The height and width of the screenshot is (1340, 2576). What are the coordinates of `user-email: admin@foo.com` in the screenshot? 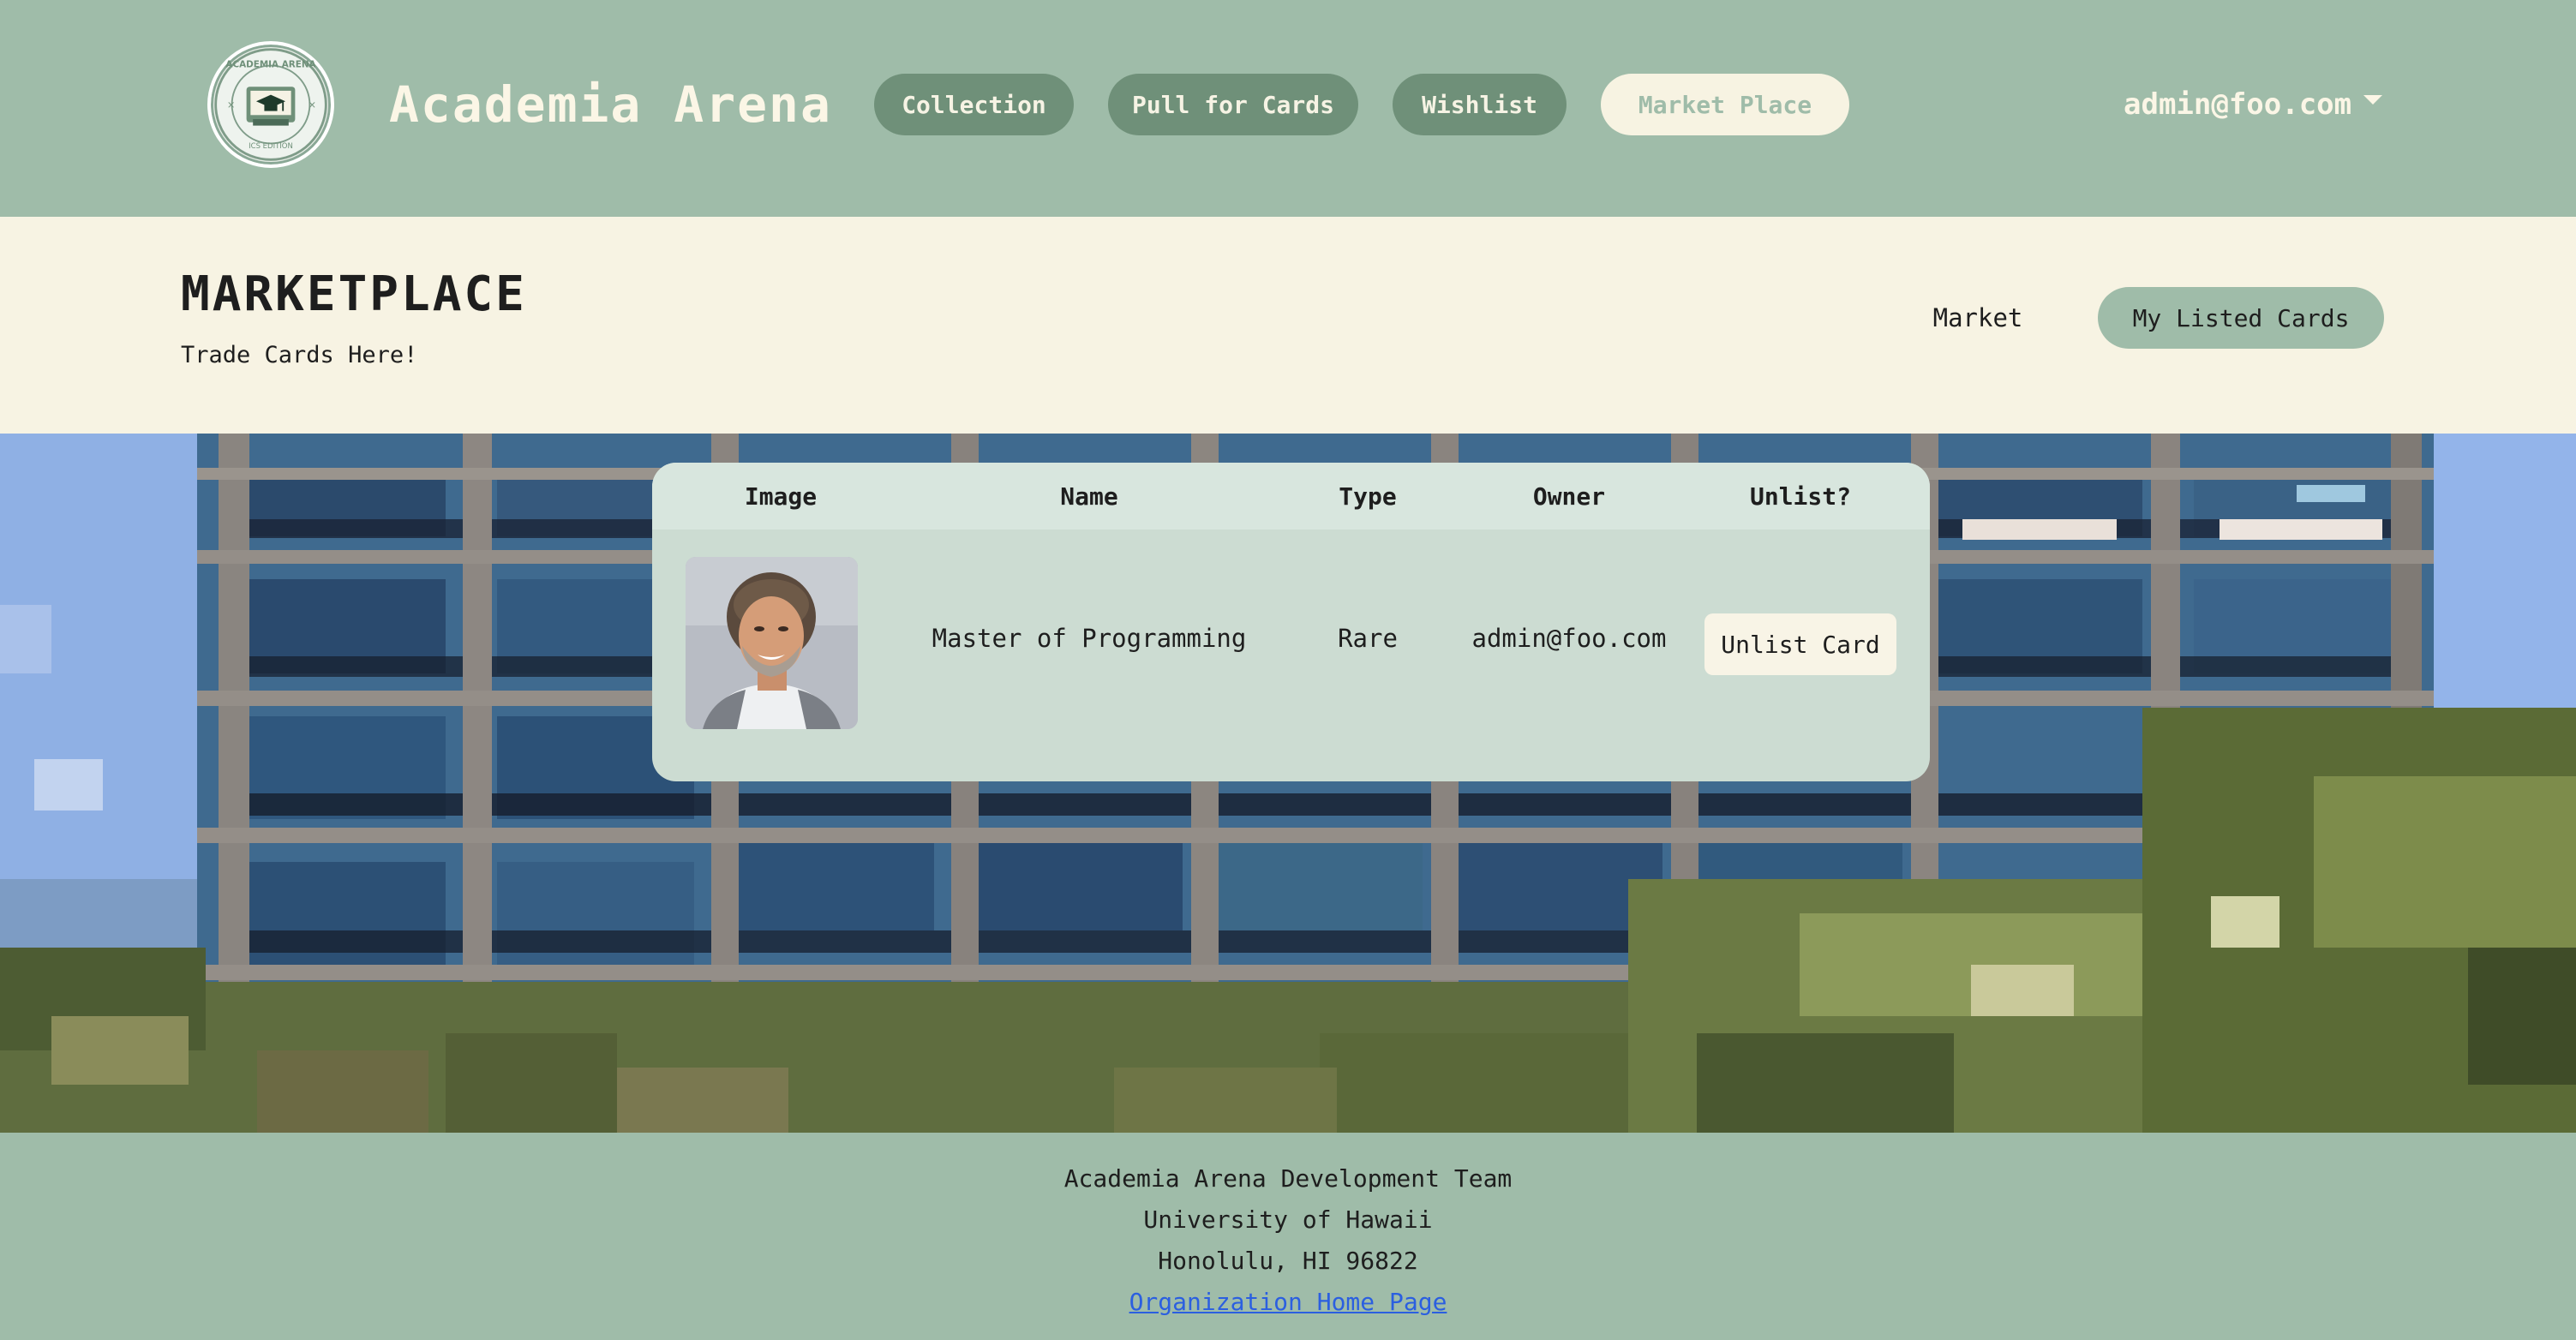 It's located at (2238, 104).